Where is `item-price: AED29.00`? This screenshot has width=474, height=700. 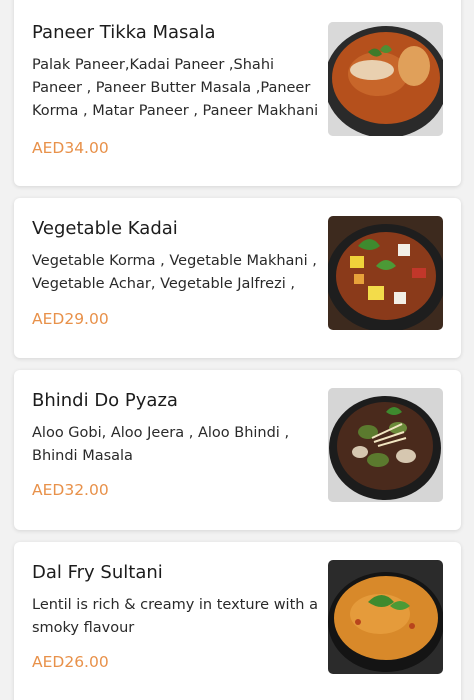 item-price: AED29.00 is located at coordinates (70, 319).